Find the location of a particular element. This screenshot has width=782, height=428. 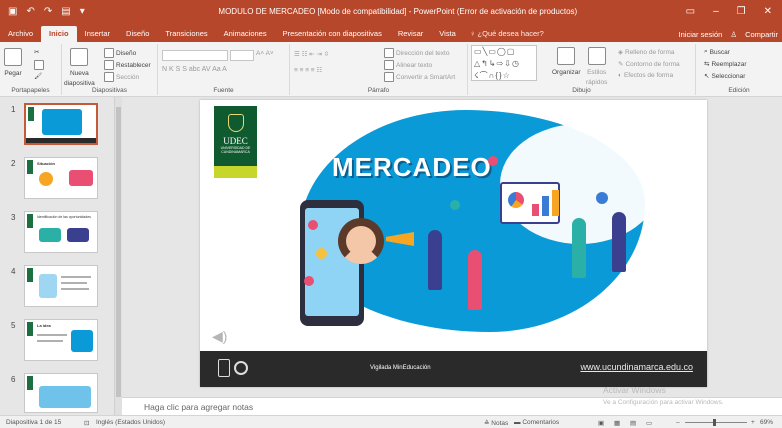

start-presentation-icon: ▤ is located at coordinates (65, 11).